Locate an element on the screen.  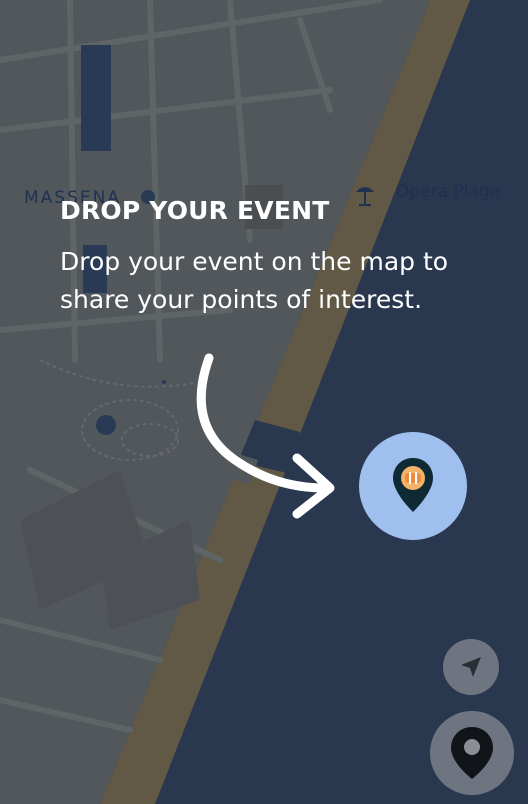
event-pin-icon is located at coordinates (413, 485).